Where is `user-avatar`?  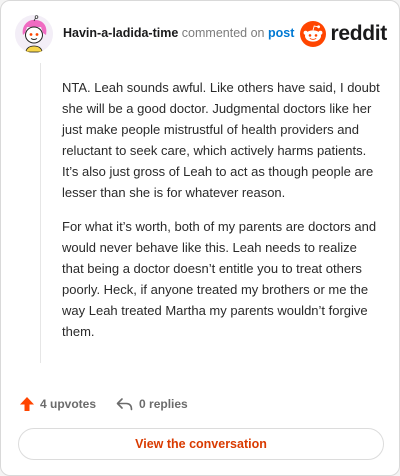
user-avatar is located at coordinates (34, 34).